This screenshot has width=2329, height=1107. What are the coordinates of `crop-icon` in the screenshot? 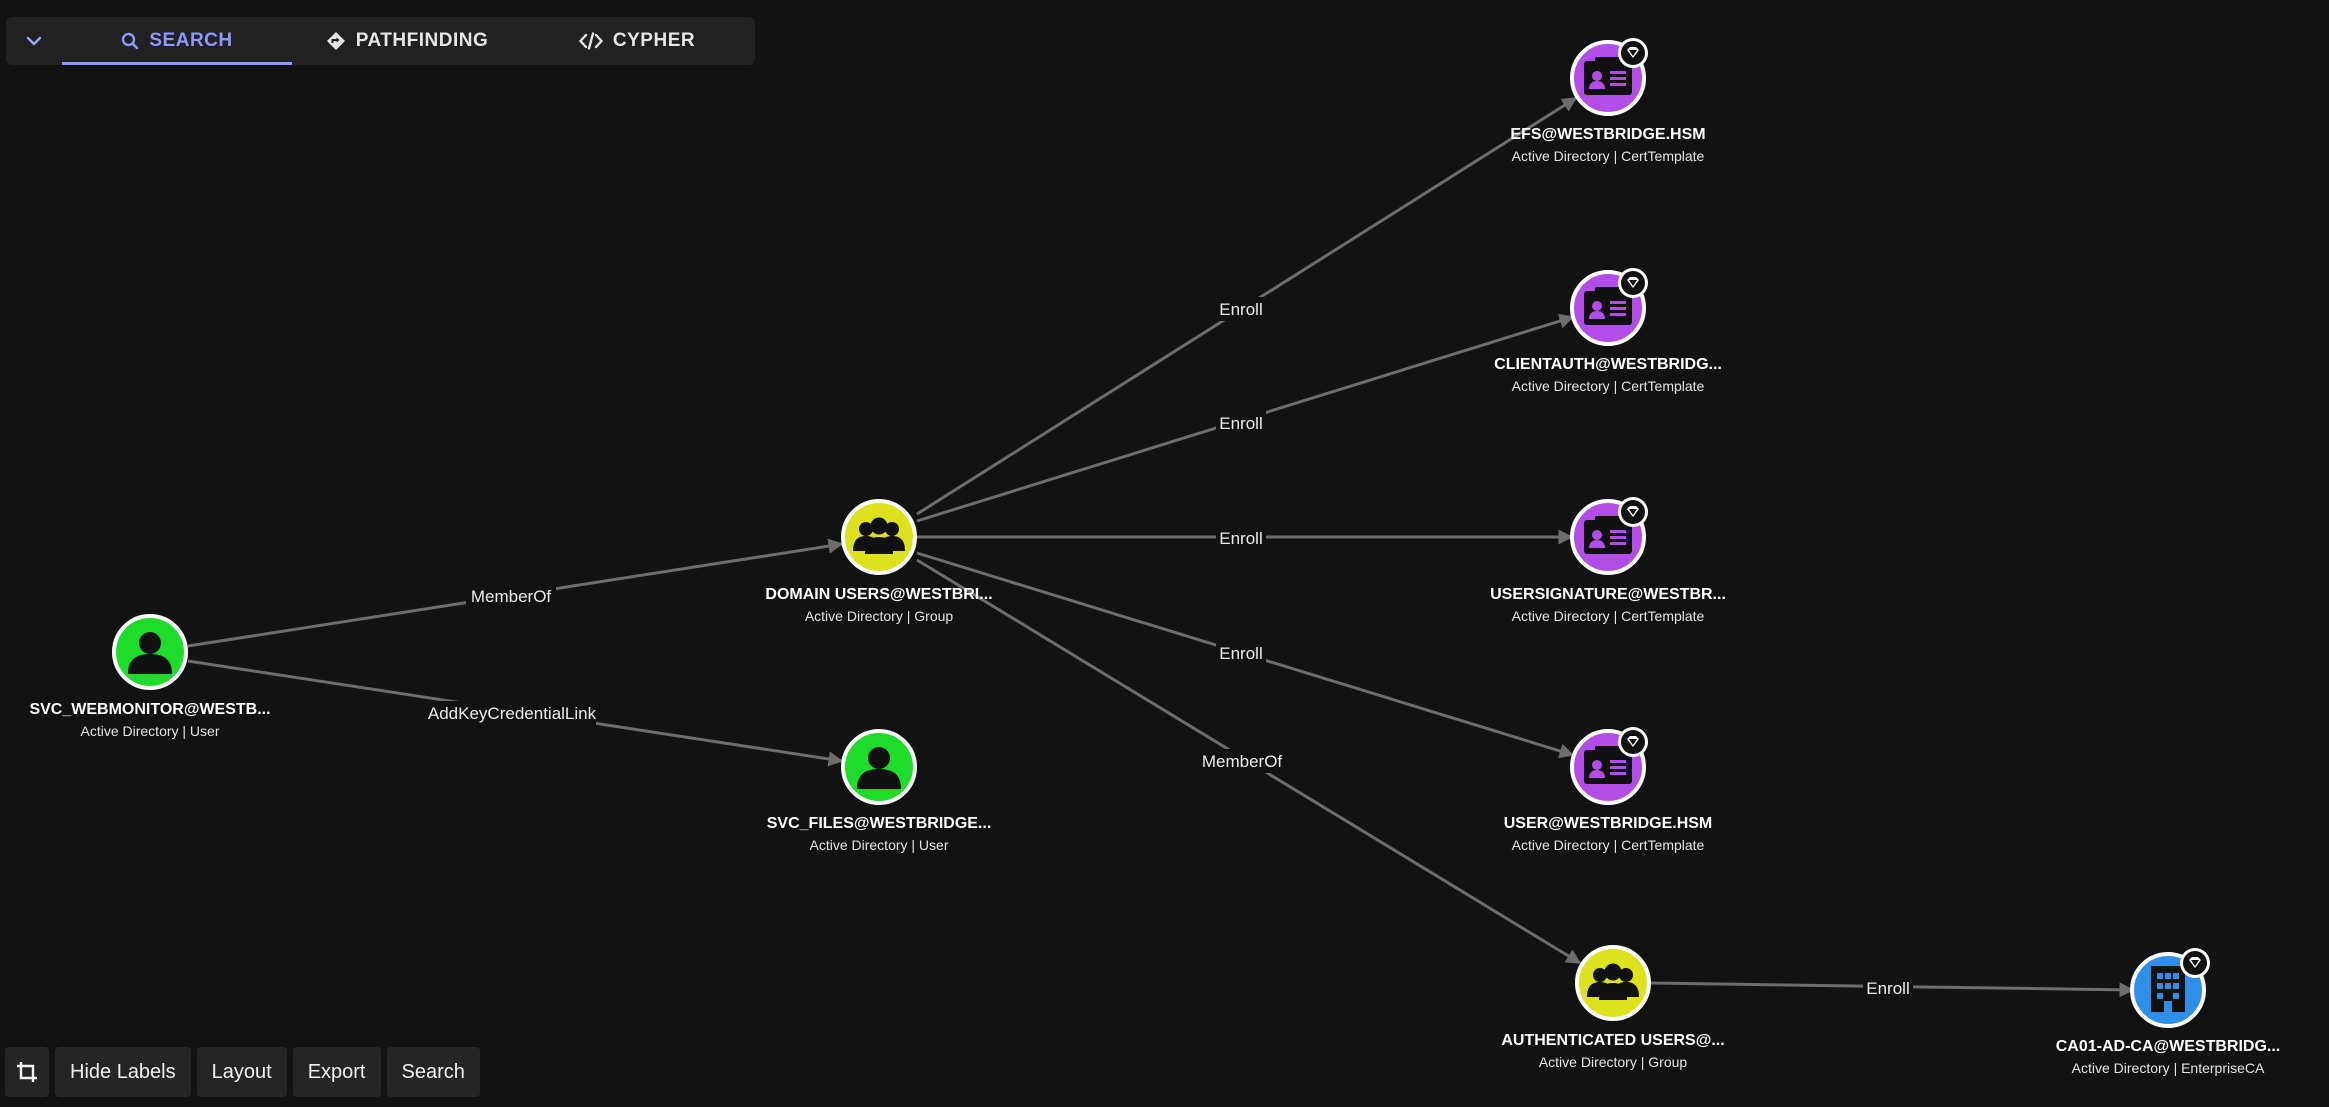 It's located at (27, 1072).